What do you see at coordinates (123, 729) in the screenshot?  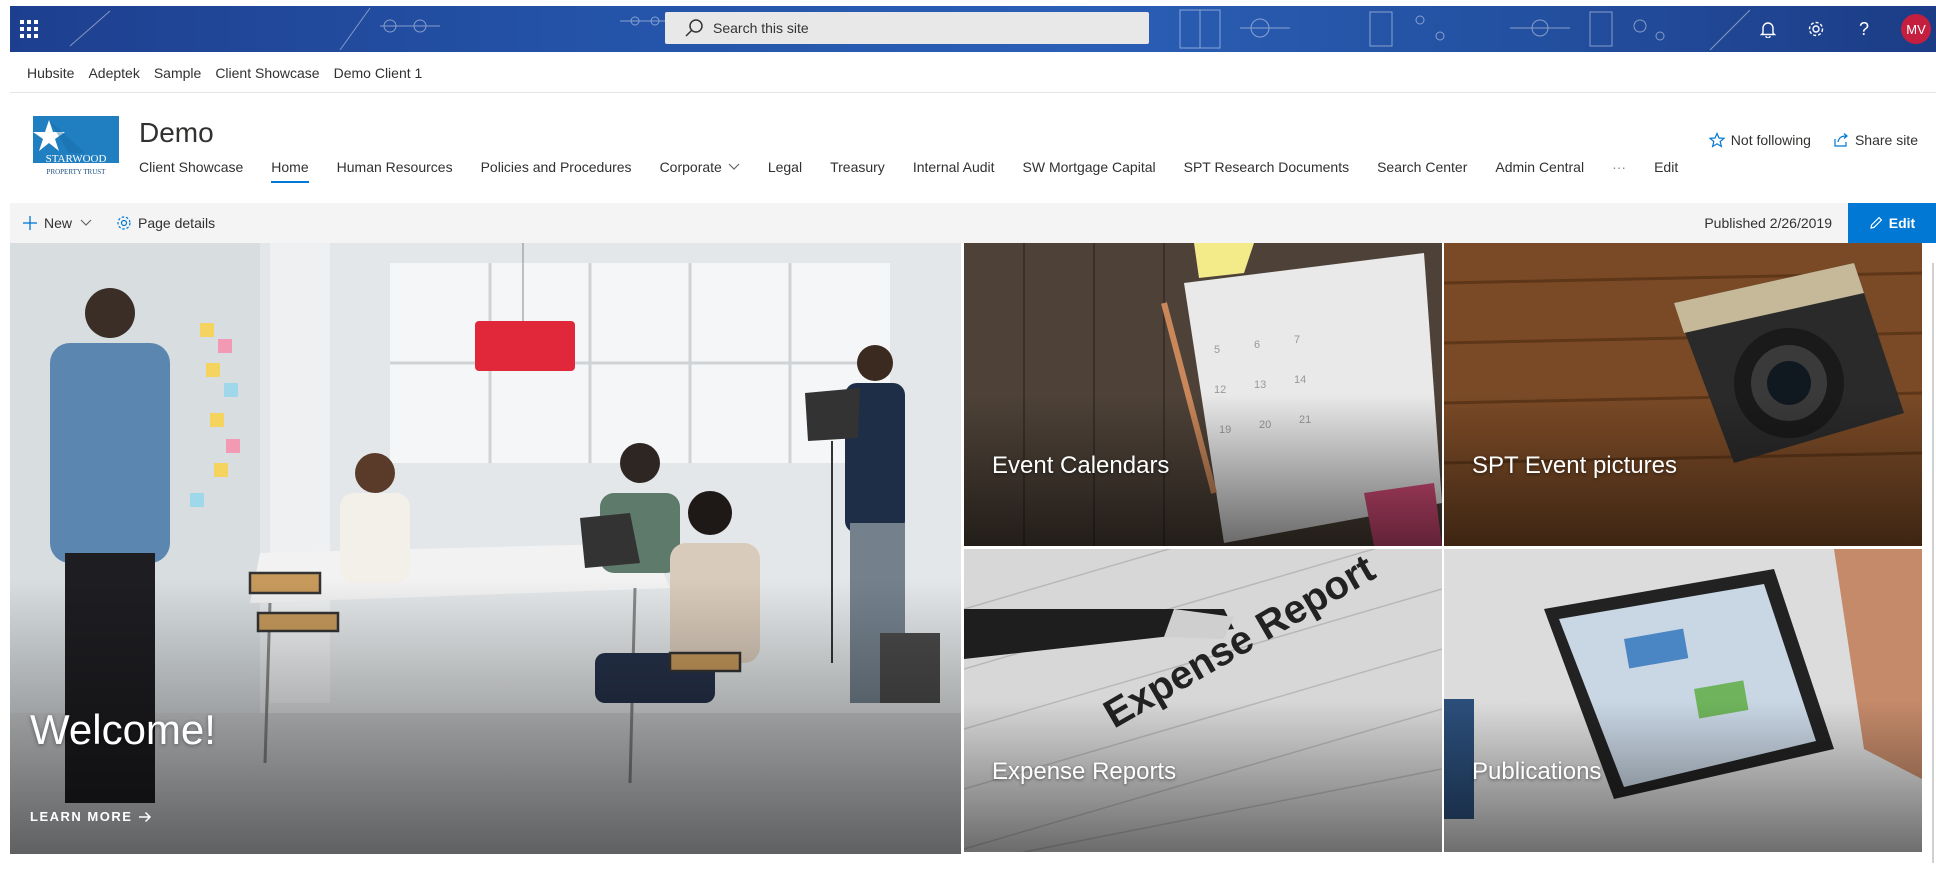 I see `hero-title: Welcome!` at bounding box center [123, 729].